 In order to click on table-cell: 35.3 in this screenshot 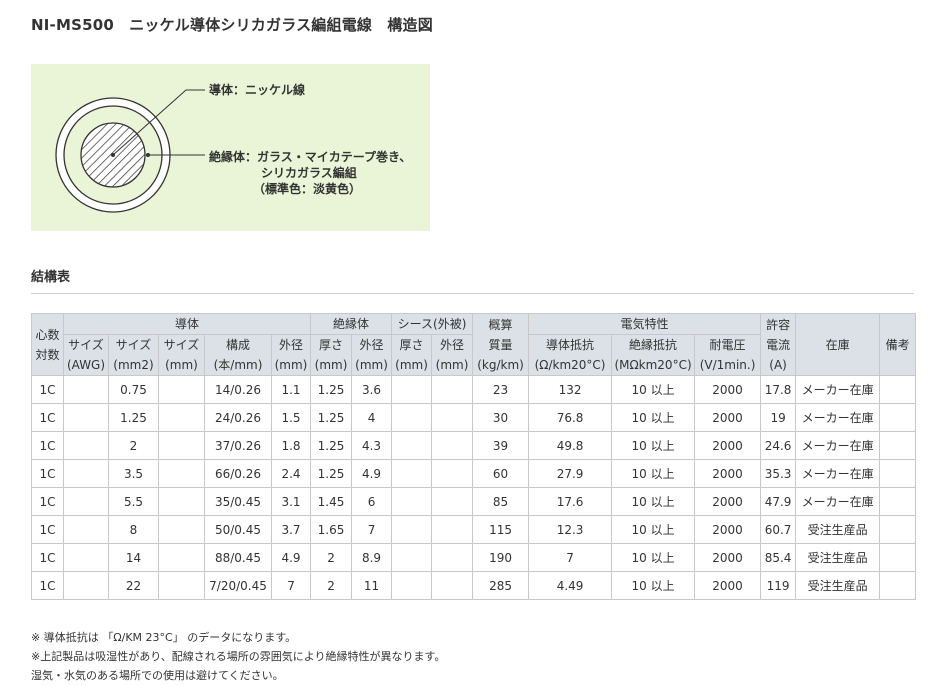, I will do `click(778, 473)`.